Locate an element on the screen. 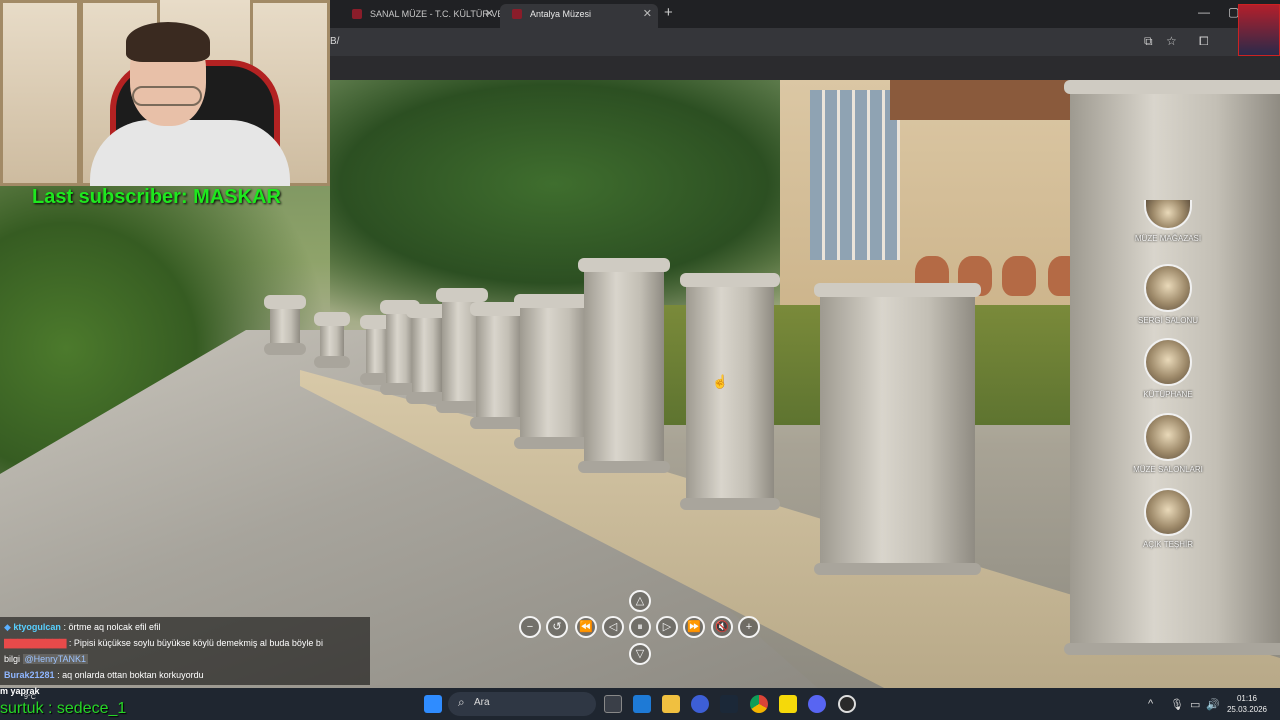 The width and height of the screenshot is (1280, 720). url-text: B/ is located at coordinates (334, 41).